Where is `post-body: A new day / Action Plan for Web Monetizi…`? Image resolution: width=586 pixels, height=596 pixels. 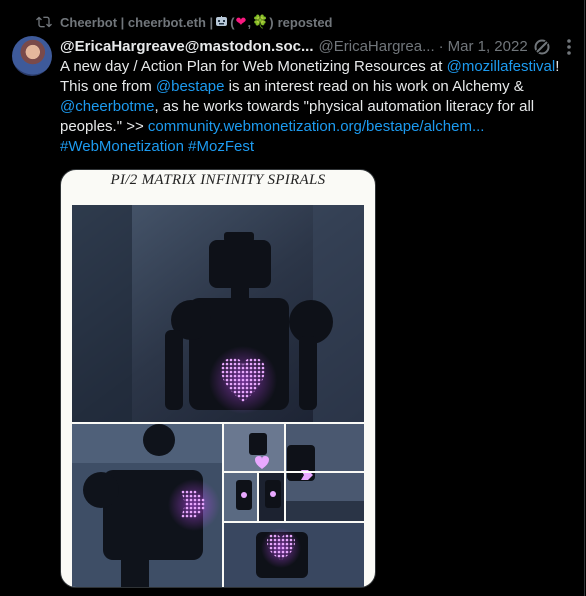 post-body: A new day / Action Plan for Web Monetizi… is located at coordinates (318, 107).